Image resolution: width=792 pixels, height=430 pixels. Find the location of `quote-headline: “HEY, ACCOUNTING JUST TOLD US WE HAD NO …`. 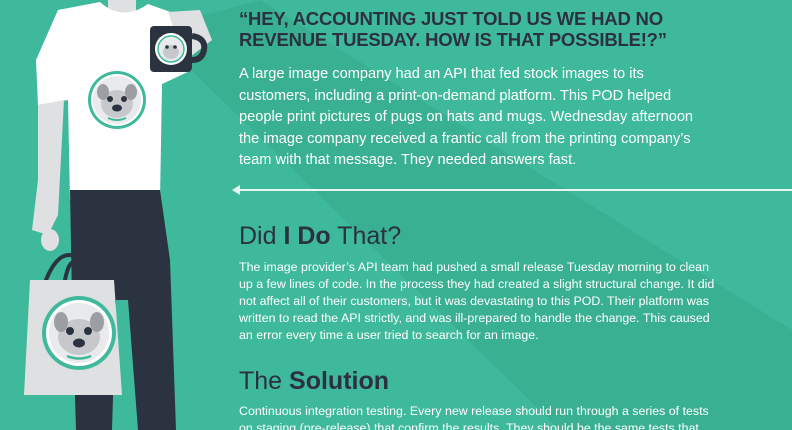

quote-headline: “HEY, ACCOUNTING JUST TOLD US WE HAD NO … is located at coordinates (453, 29).